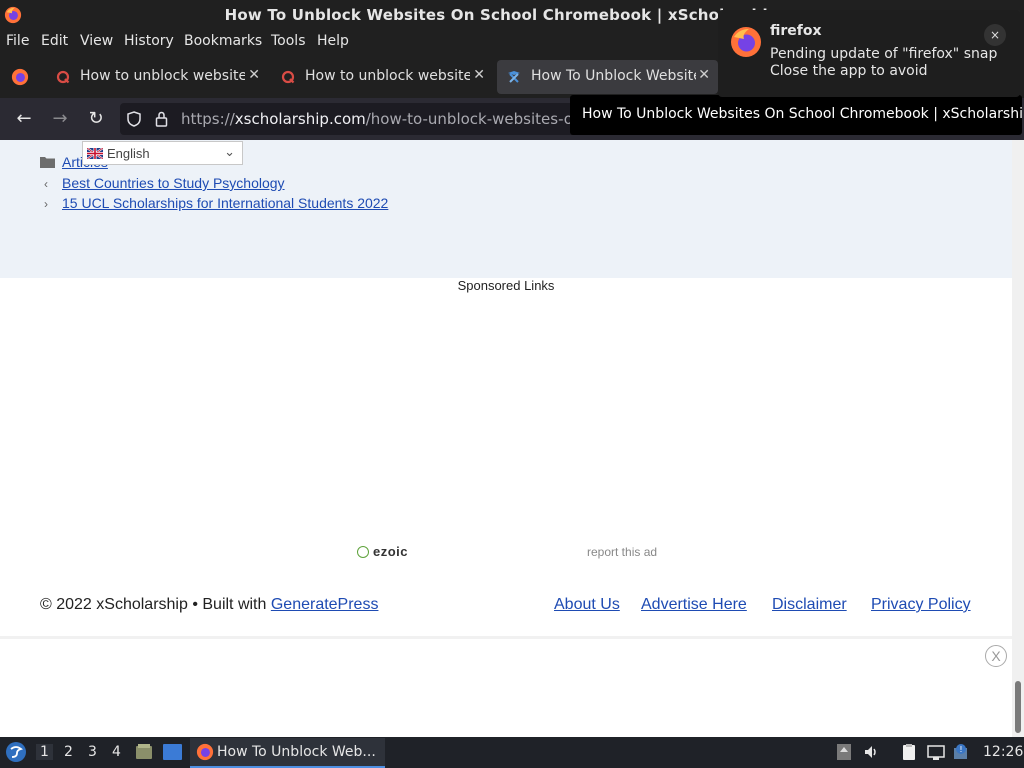 The image size is (1024, 768). I want to click on scrollbar-thumb, so click(1018, 707).